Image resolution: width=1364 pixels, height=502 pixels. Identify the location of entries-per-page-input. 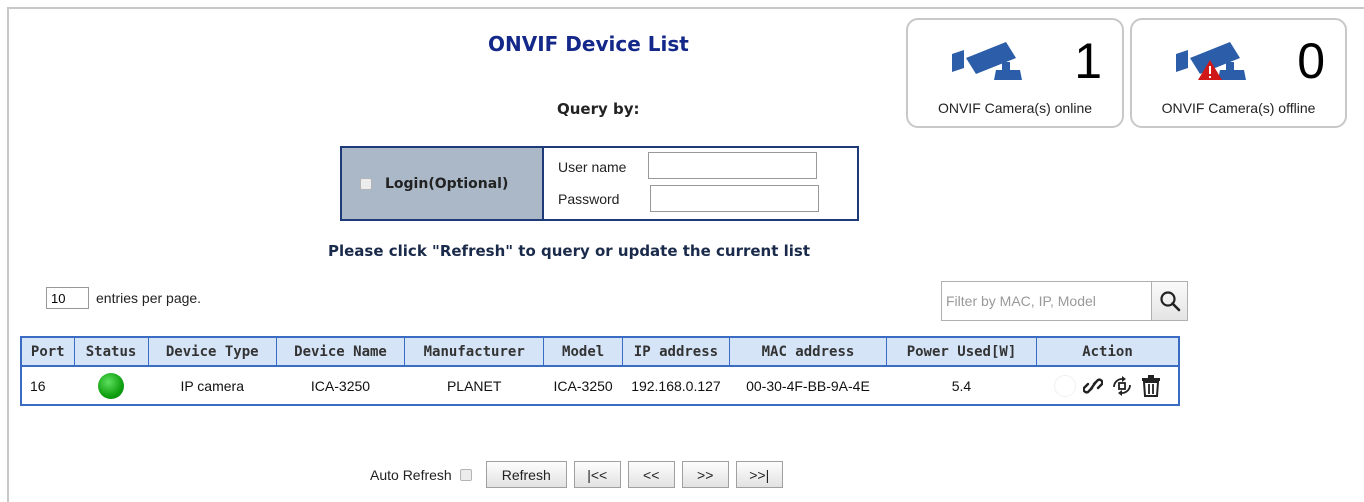
(67, 298).